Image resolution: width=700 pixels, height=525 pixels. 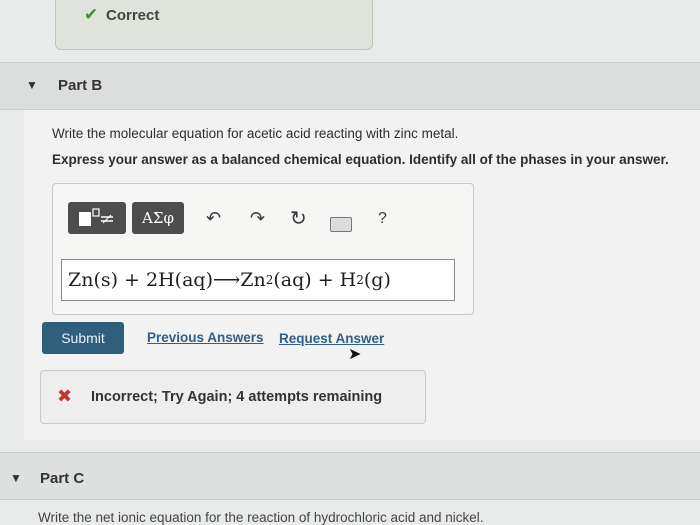 I want to click on template-button, so click(x=97, y=218).